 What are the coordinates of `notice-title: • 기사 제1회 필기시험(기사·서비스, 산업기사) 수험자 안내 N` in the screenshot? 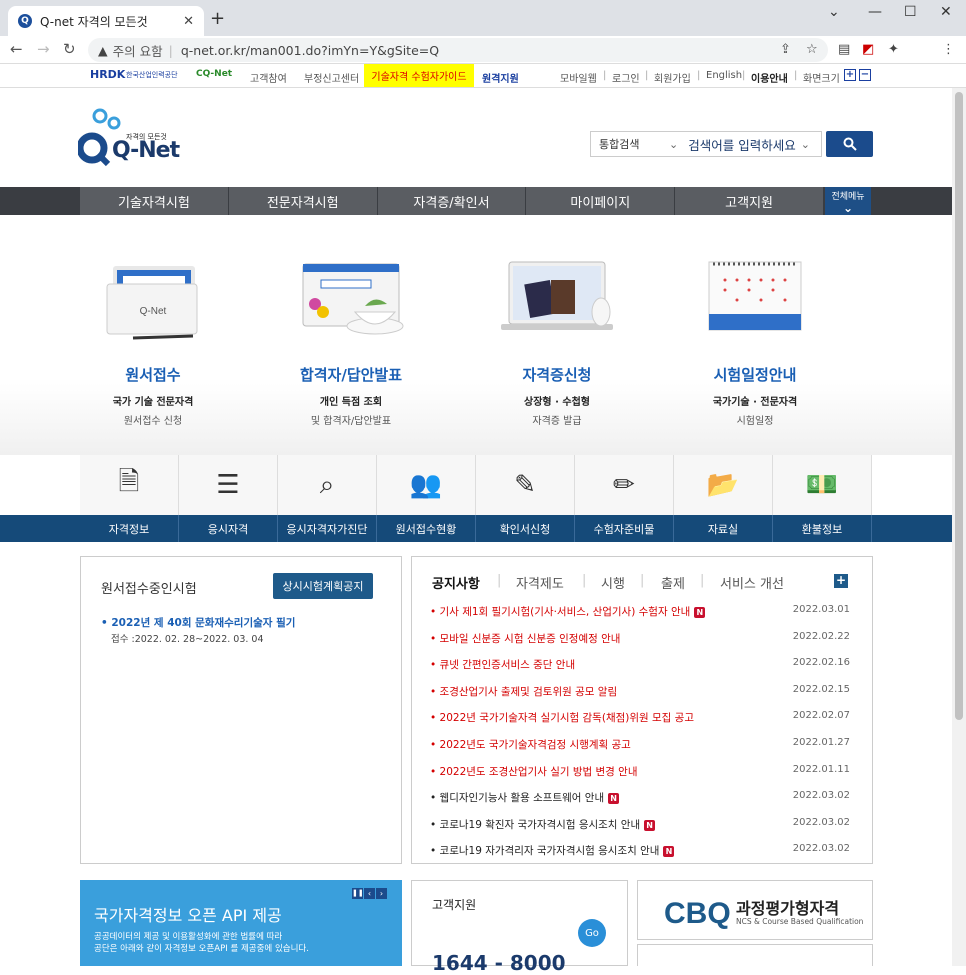 It's located at (611, 611).